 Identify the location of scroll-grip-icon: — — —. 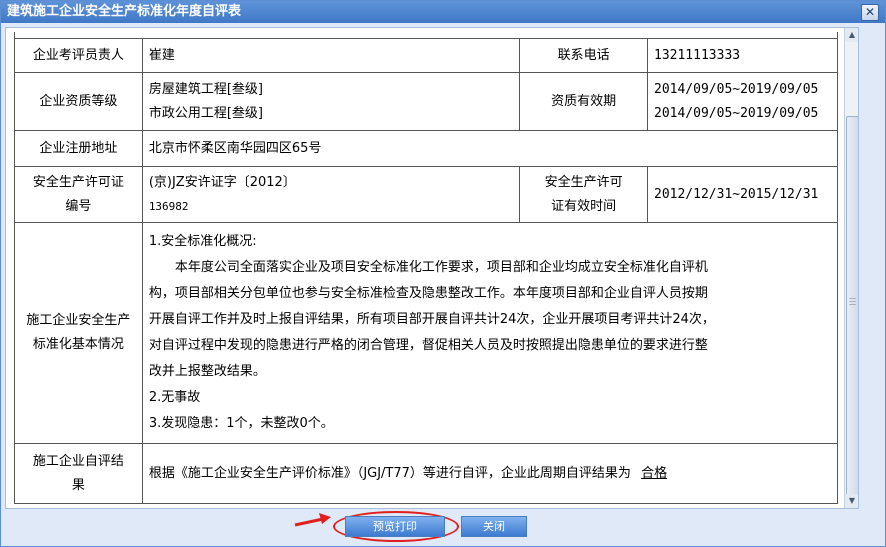
(852, 301).